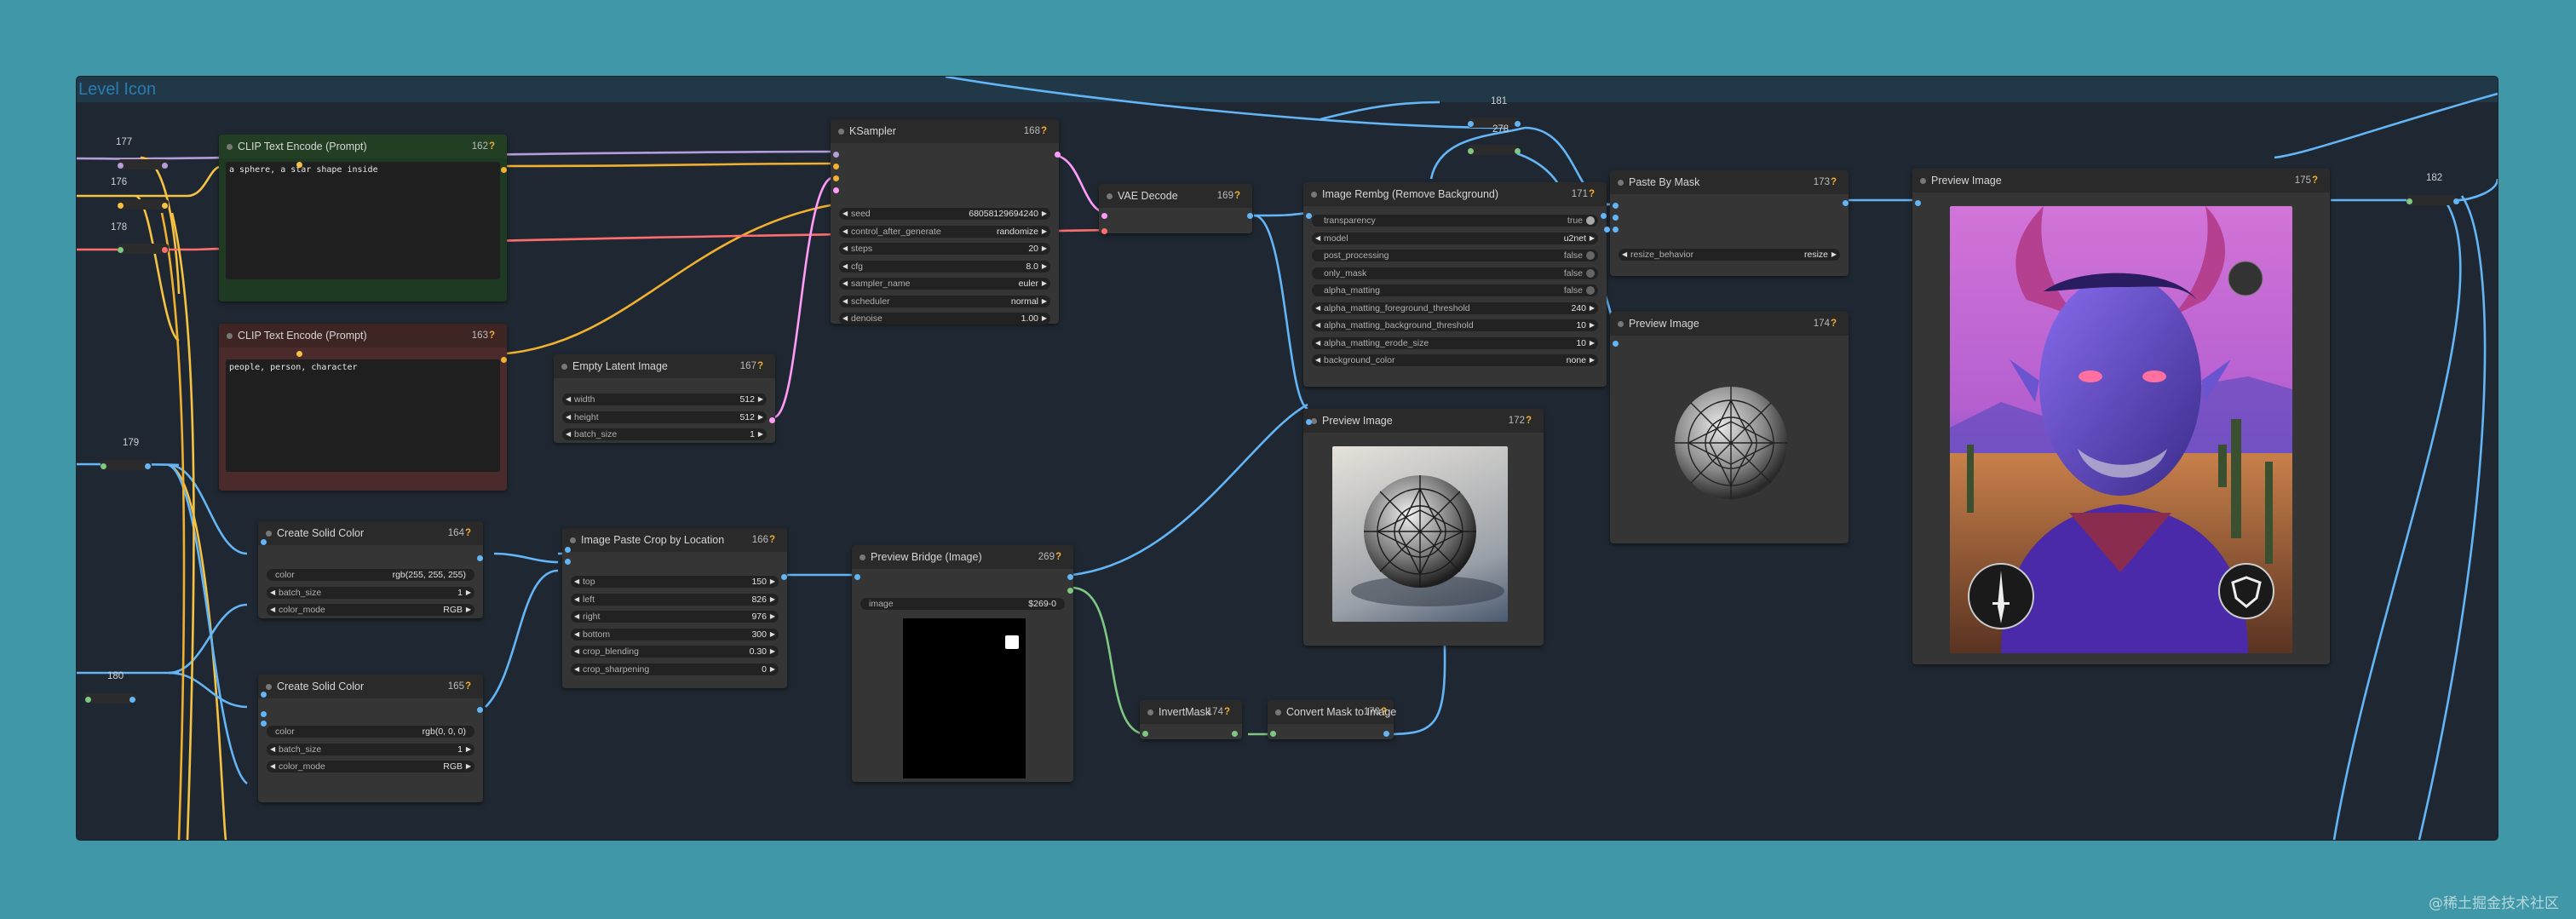  What do you see at coordinates (2121, 416) in the screenshot?
I see `preview-image-175-node: Preview Image 175` at bounding box center [2121, 416].